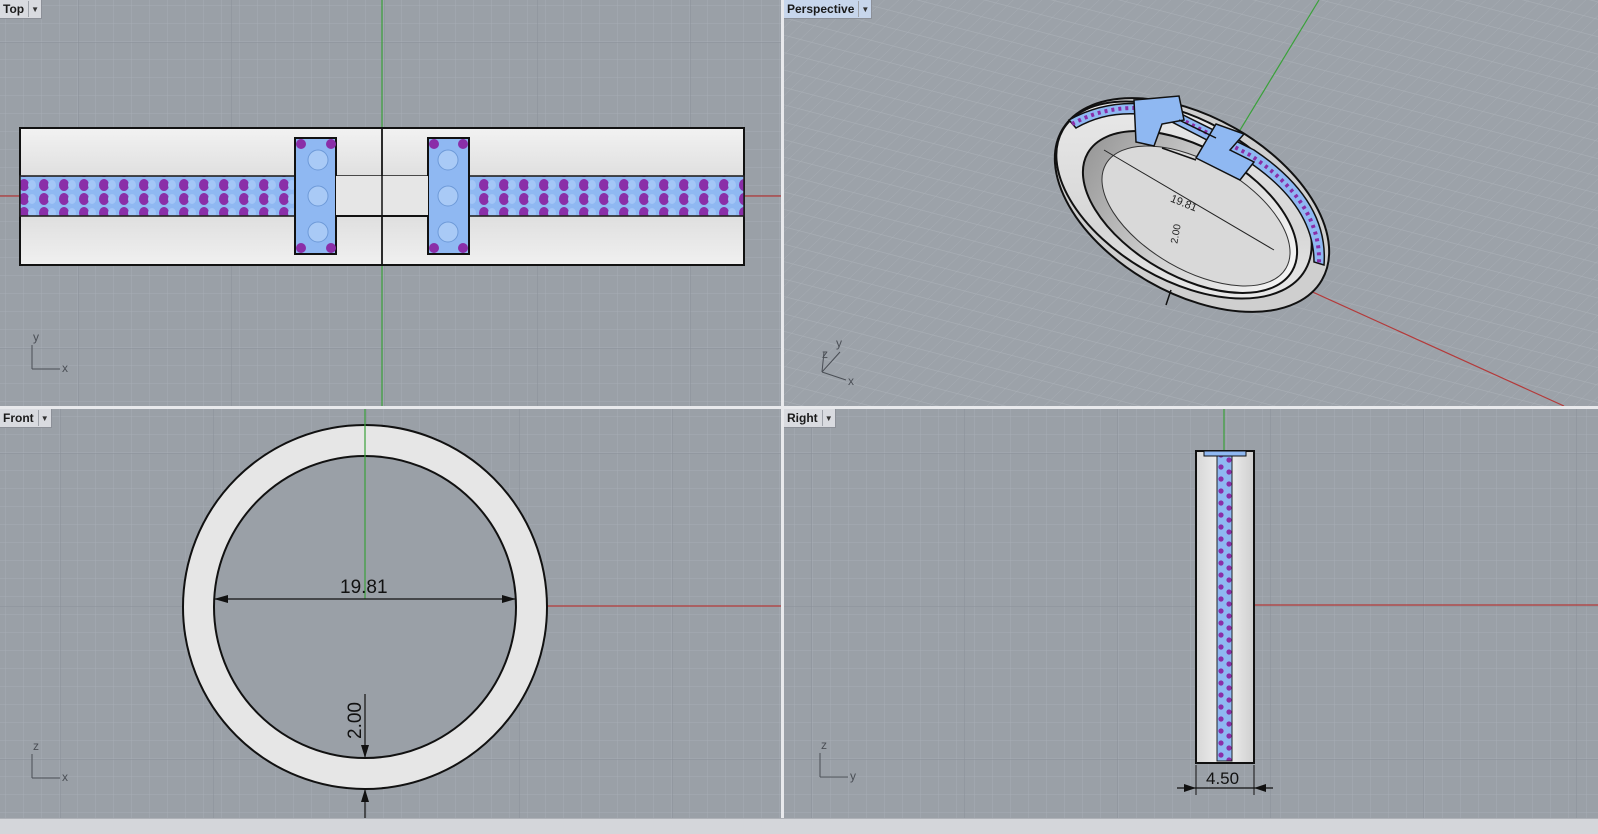  I want to click on viewport-title-top: Top ▼, so click(21, 9).